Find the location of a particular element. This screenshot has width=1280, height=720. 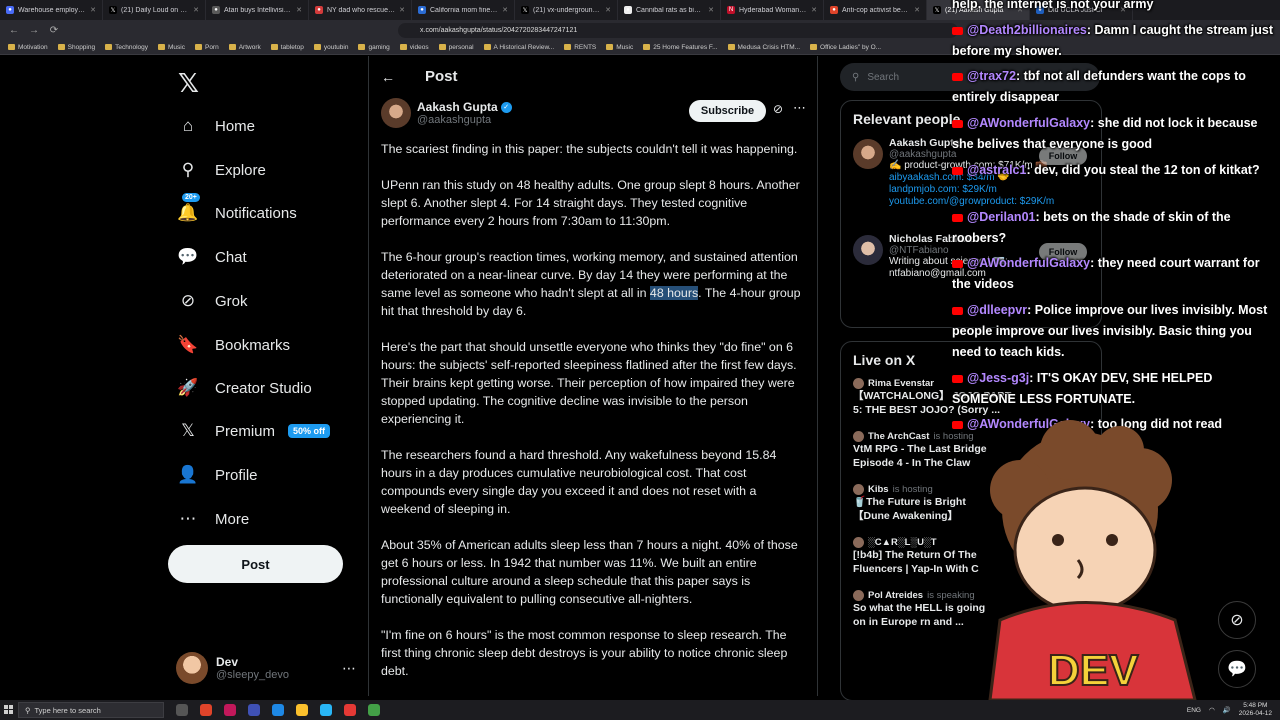

bookmark-item: Porn is located at coordinates (206, 47).